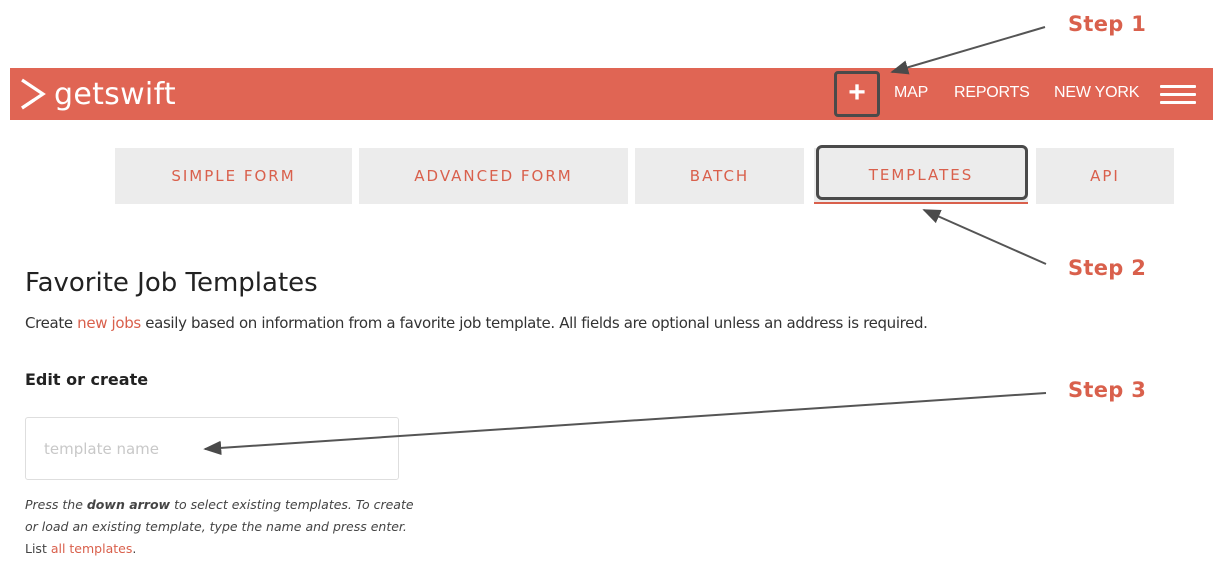  I want to click on tab-advanced-form: ADVANCED FORM, so click(493, 176).